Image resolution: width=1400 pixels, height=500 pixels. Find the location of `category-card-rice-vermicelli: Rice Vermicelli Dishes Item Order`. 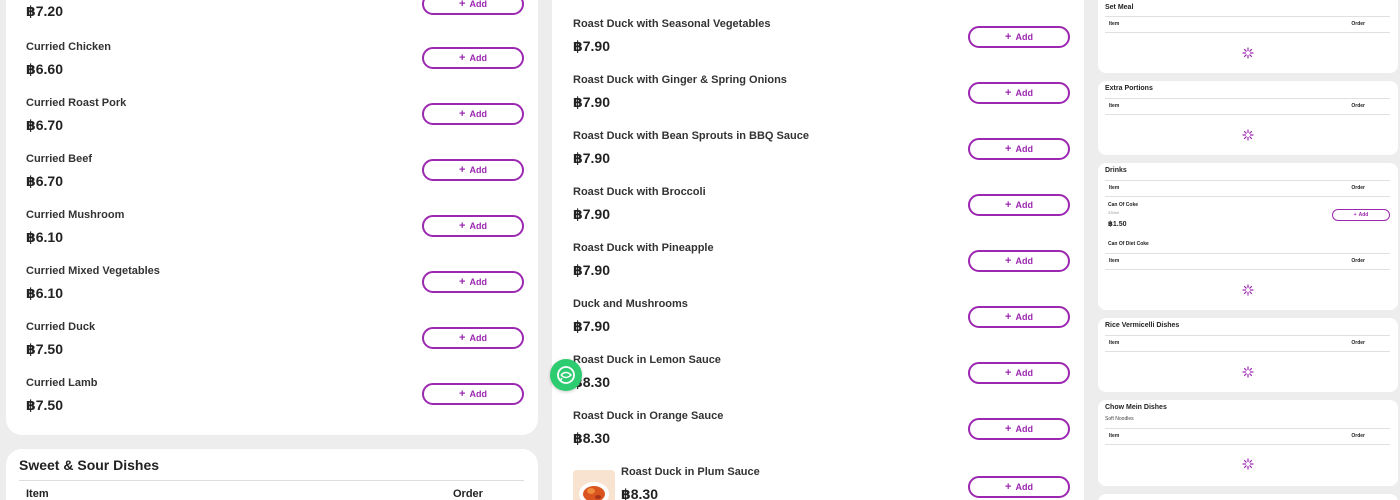

category-card-rice-vermicelli: Rice Vermicelli Dishes Item Order is located at coordinates (1248, 355).